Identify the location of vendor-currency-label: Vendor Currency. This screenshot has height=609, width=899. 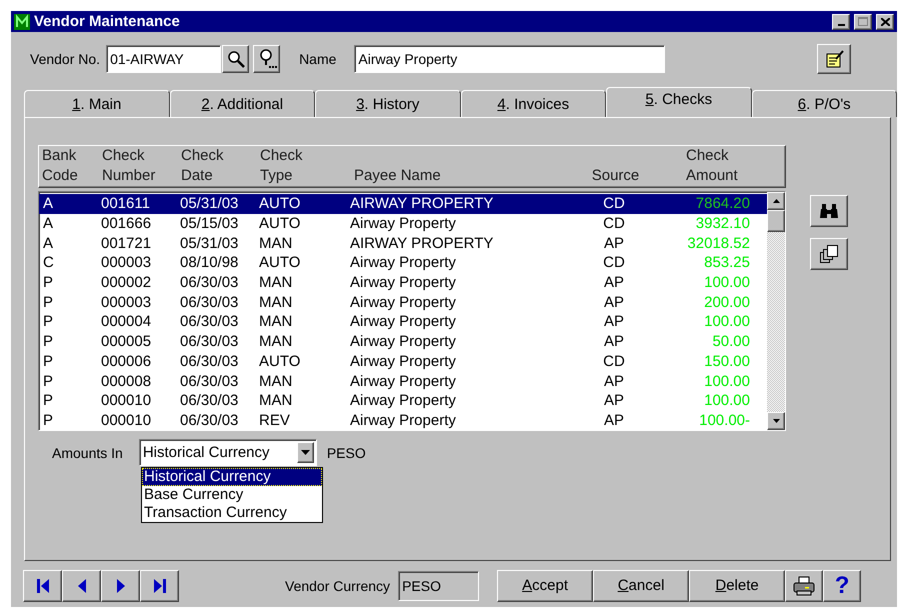
(337, 586).